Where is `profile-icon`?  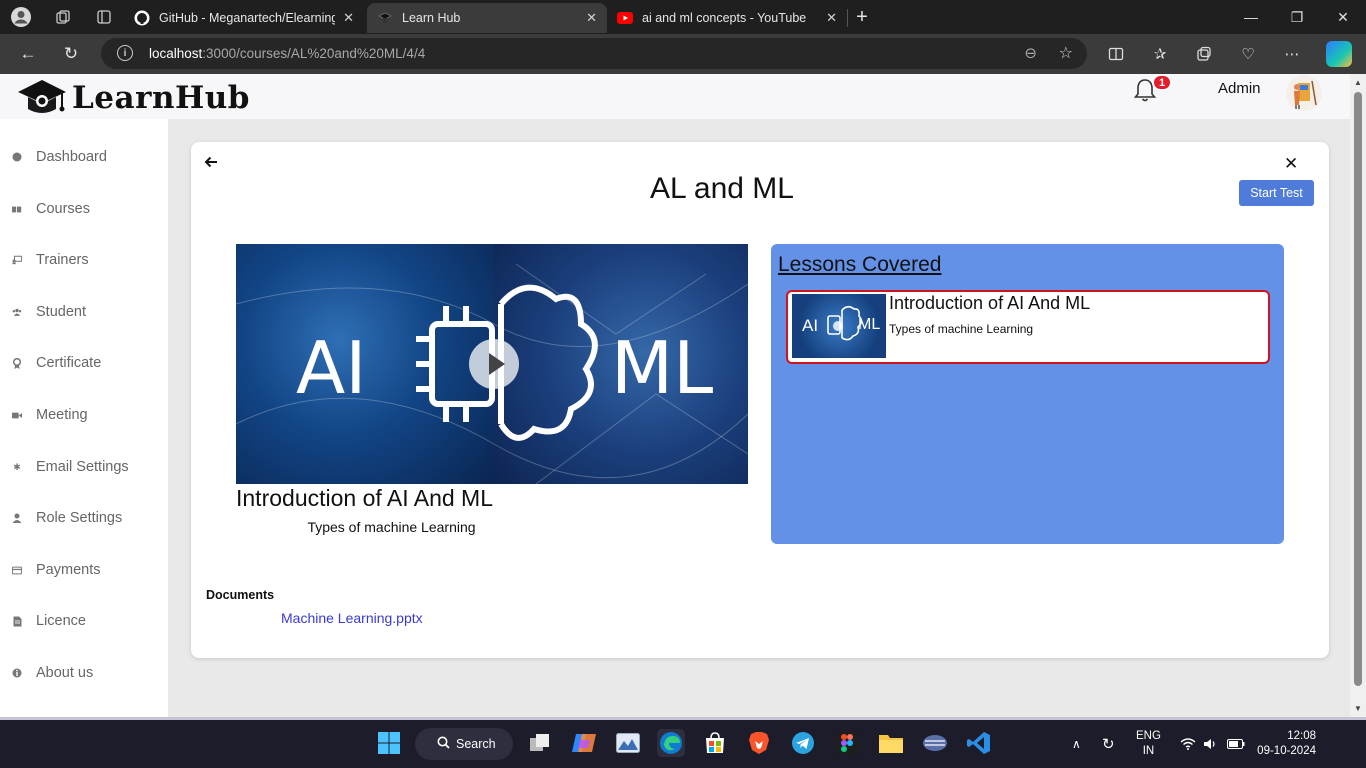
profile-icon is located at coordinates (21, 17).